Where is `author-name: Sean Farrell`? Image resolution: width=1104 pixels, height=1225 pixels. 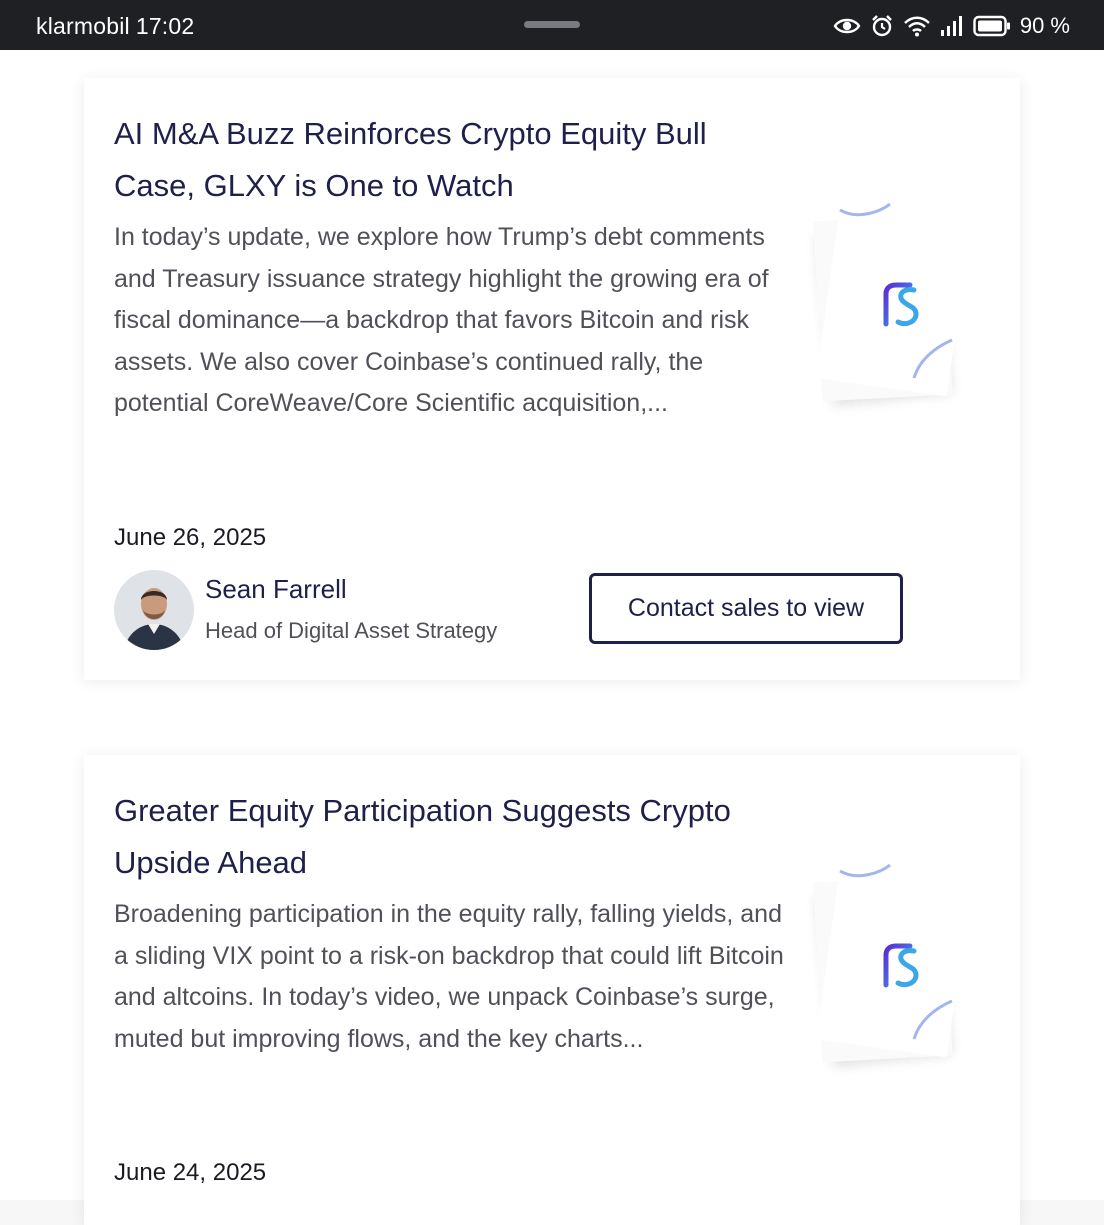
author-name: Sean Farrell is located at coordinates (276, 589).